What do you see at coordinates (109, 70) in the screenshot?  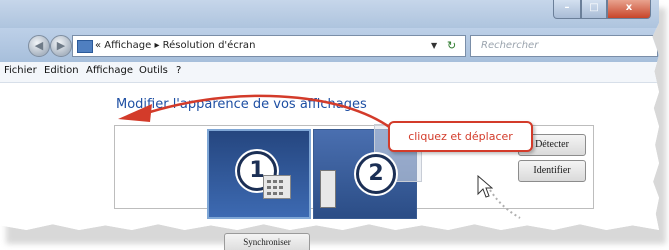 I see `menu-item-affichage: Affichage` at bounding box center [109, 70].